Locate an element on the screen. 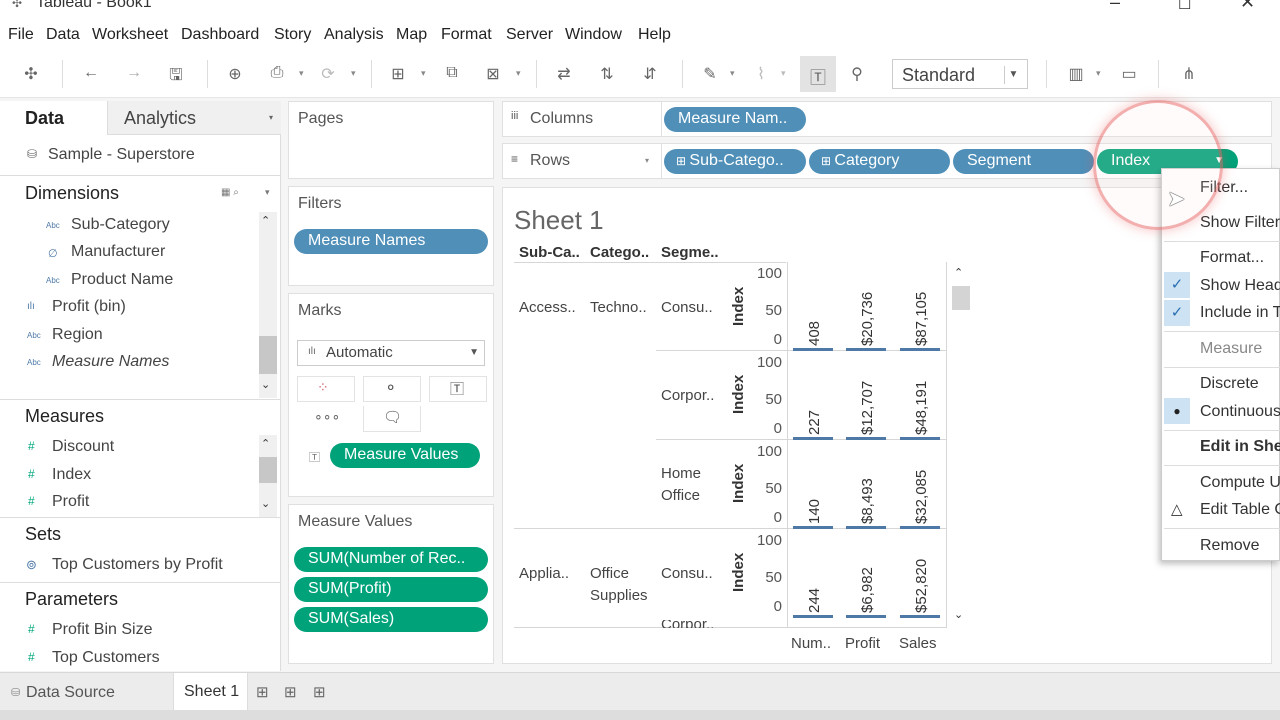 The height and width of the screenshot is (720, 1280). field-manufacturer: Manufacturer is located at coordinates (118, 252).